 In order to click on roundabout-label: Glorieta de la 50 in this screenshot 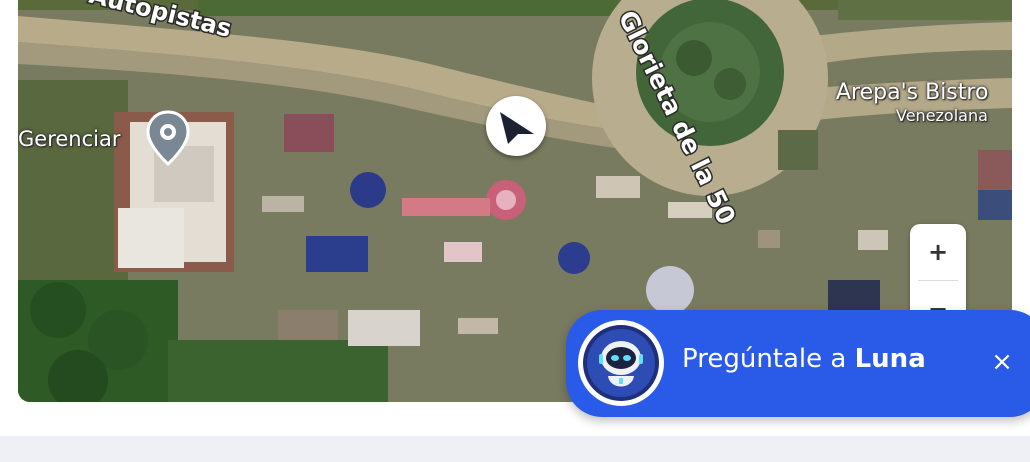, I will do `click(677, 117)`.